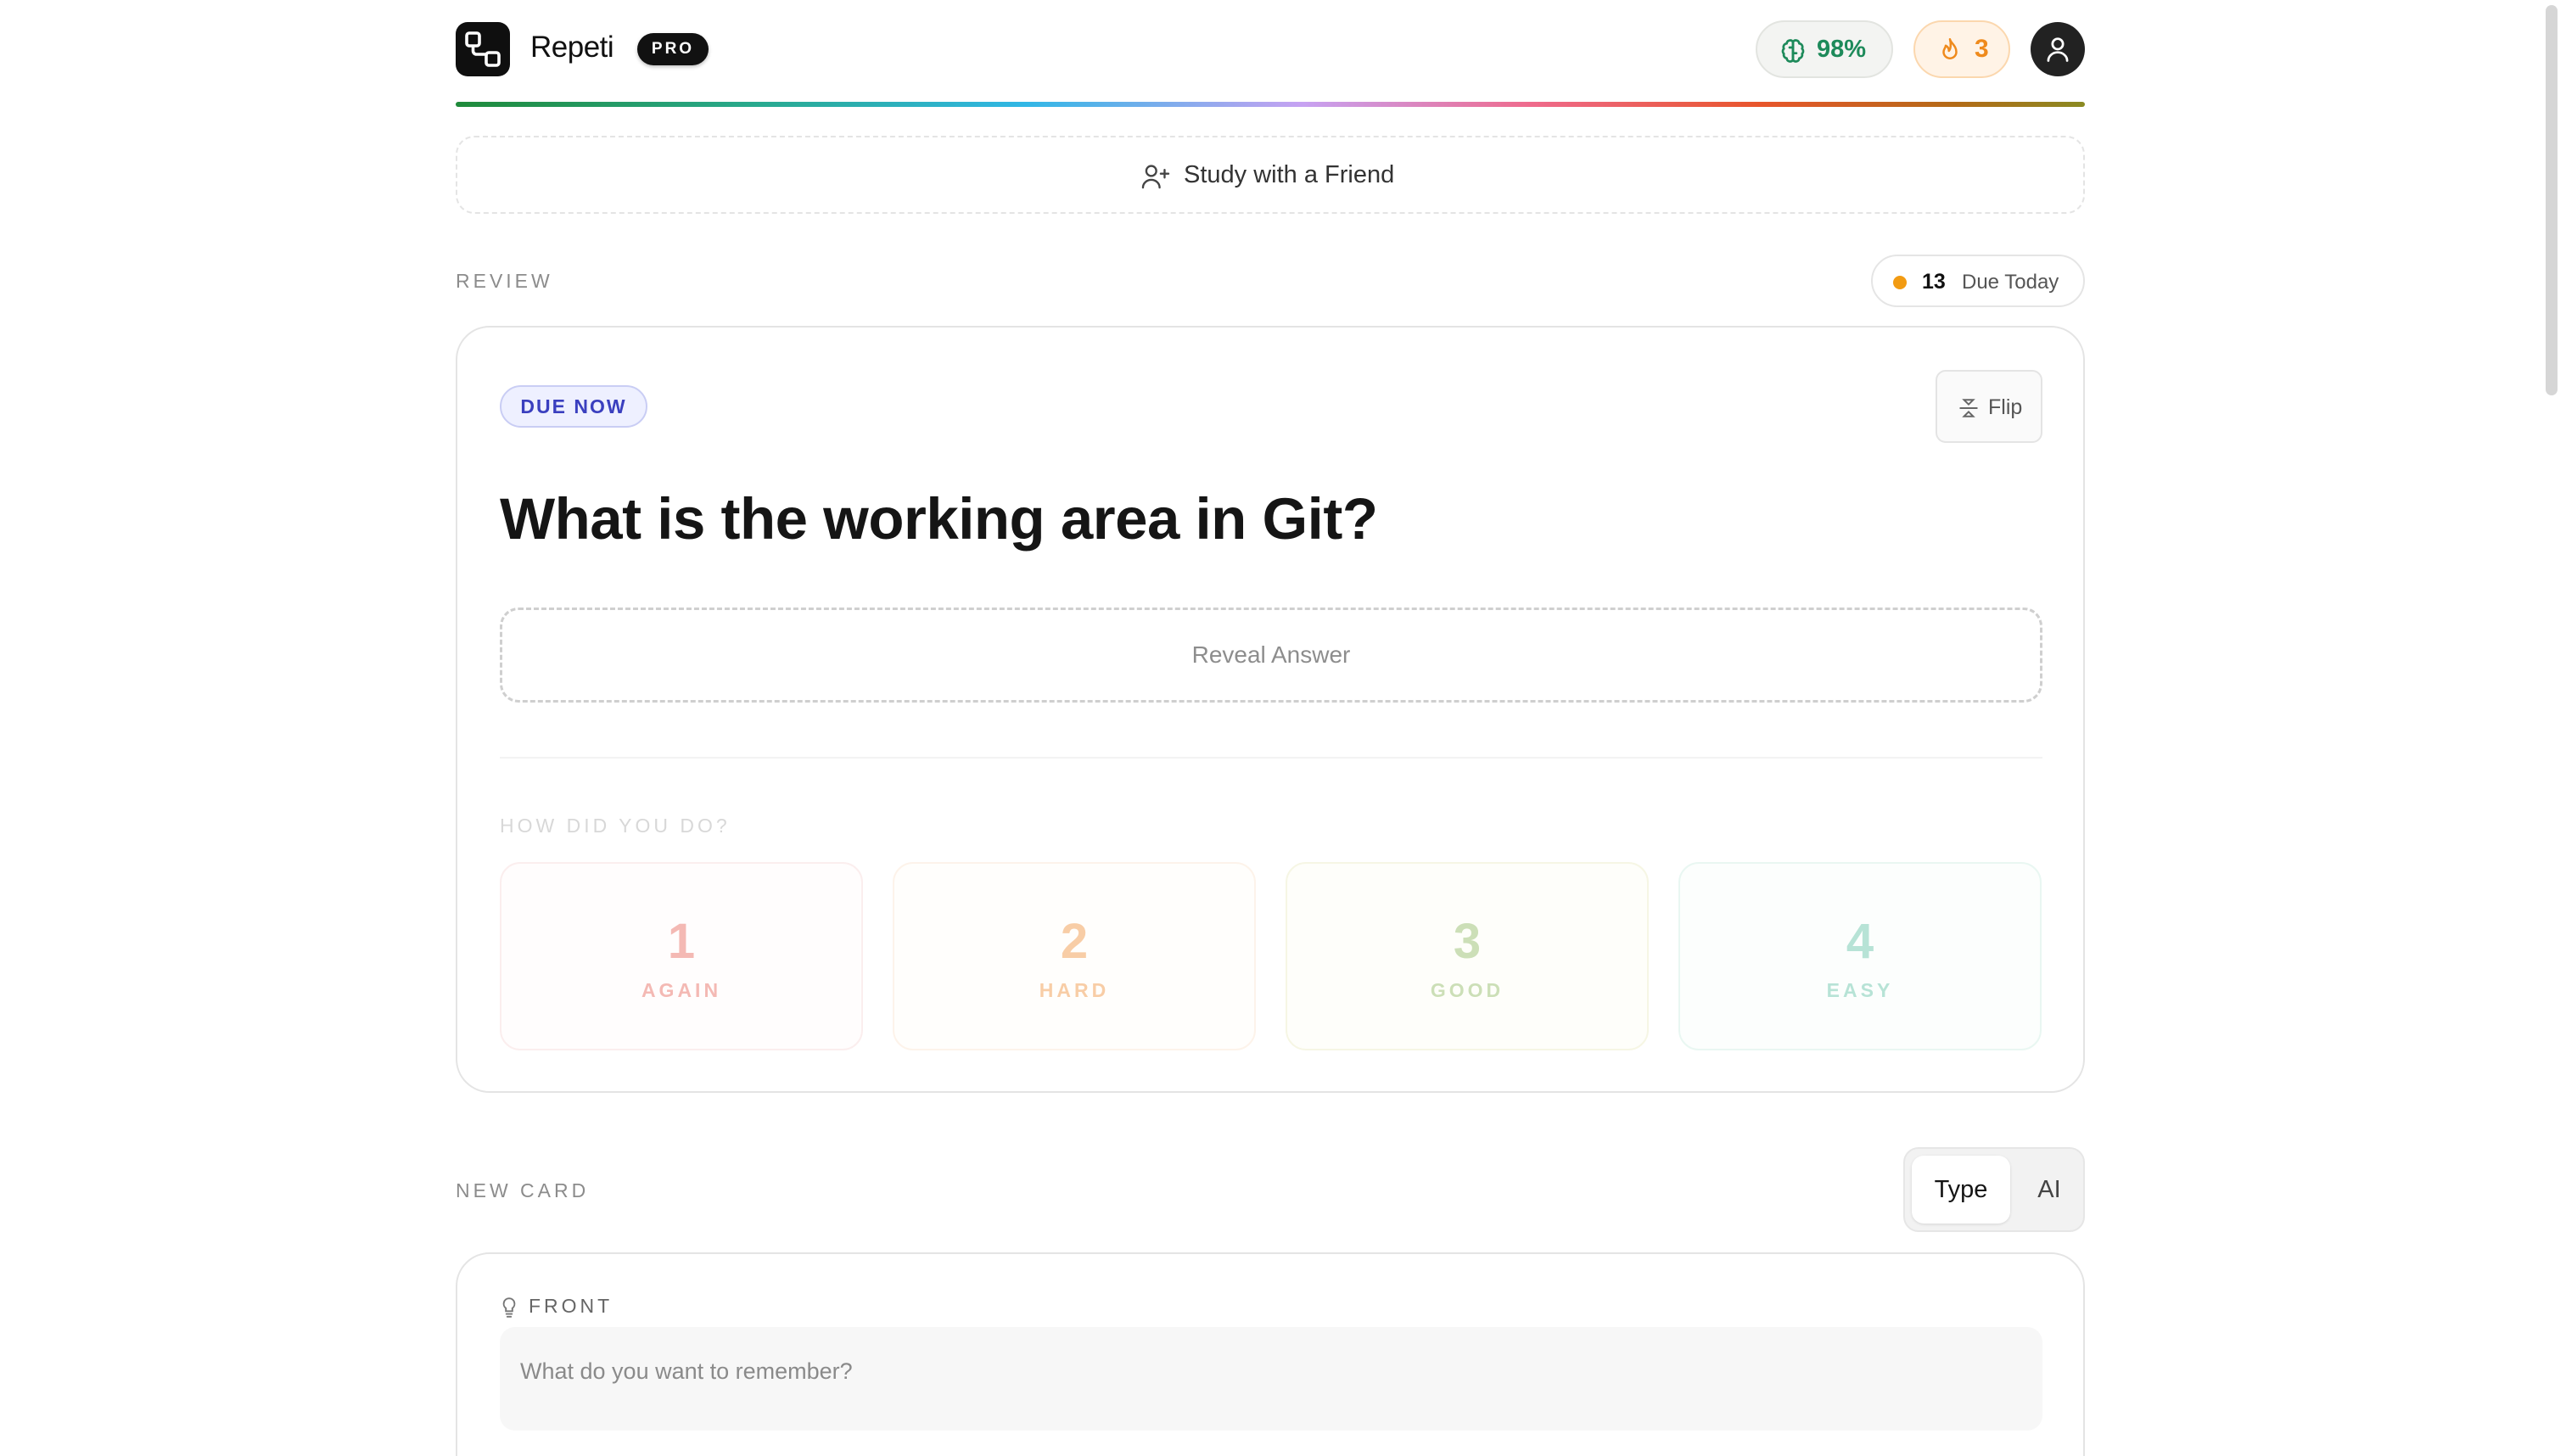  I want to click on app-logo-icon, so click(483, 49).